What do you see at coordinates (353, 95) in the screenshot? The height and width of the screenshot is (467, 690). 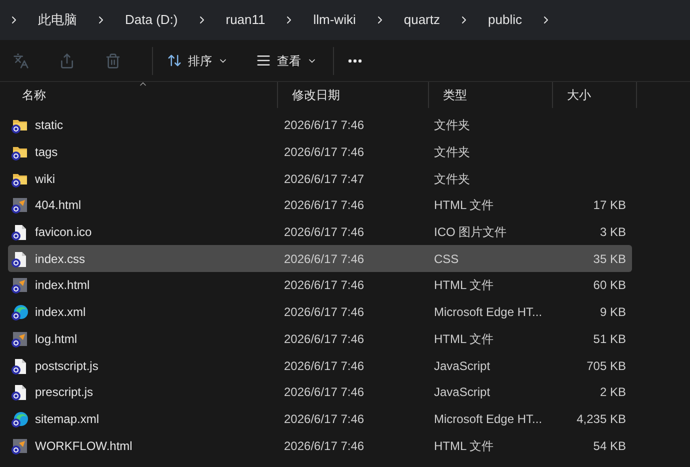 I see `column-header: 修改日期` at bounding box center [353, 95].